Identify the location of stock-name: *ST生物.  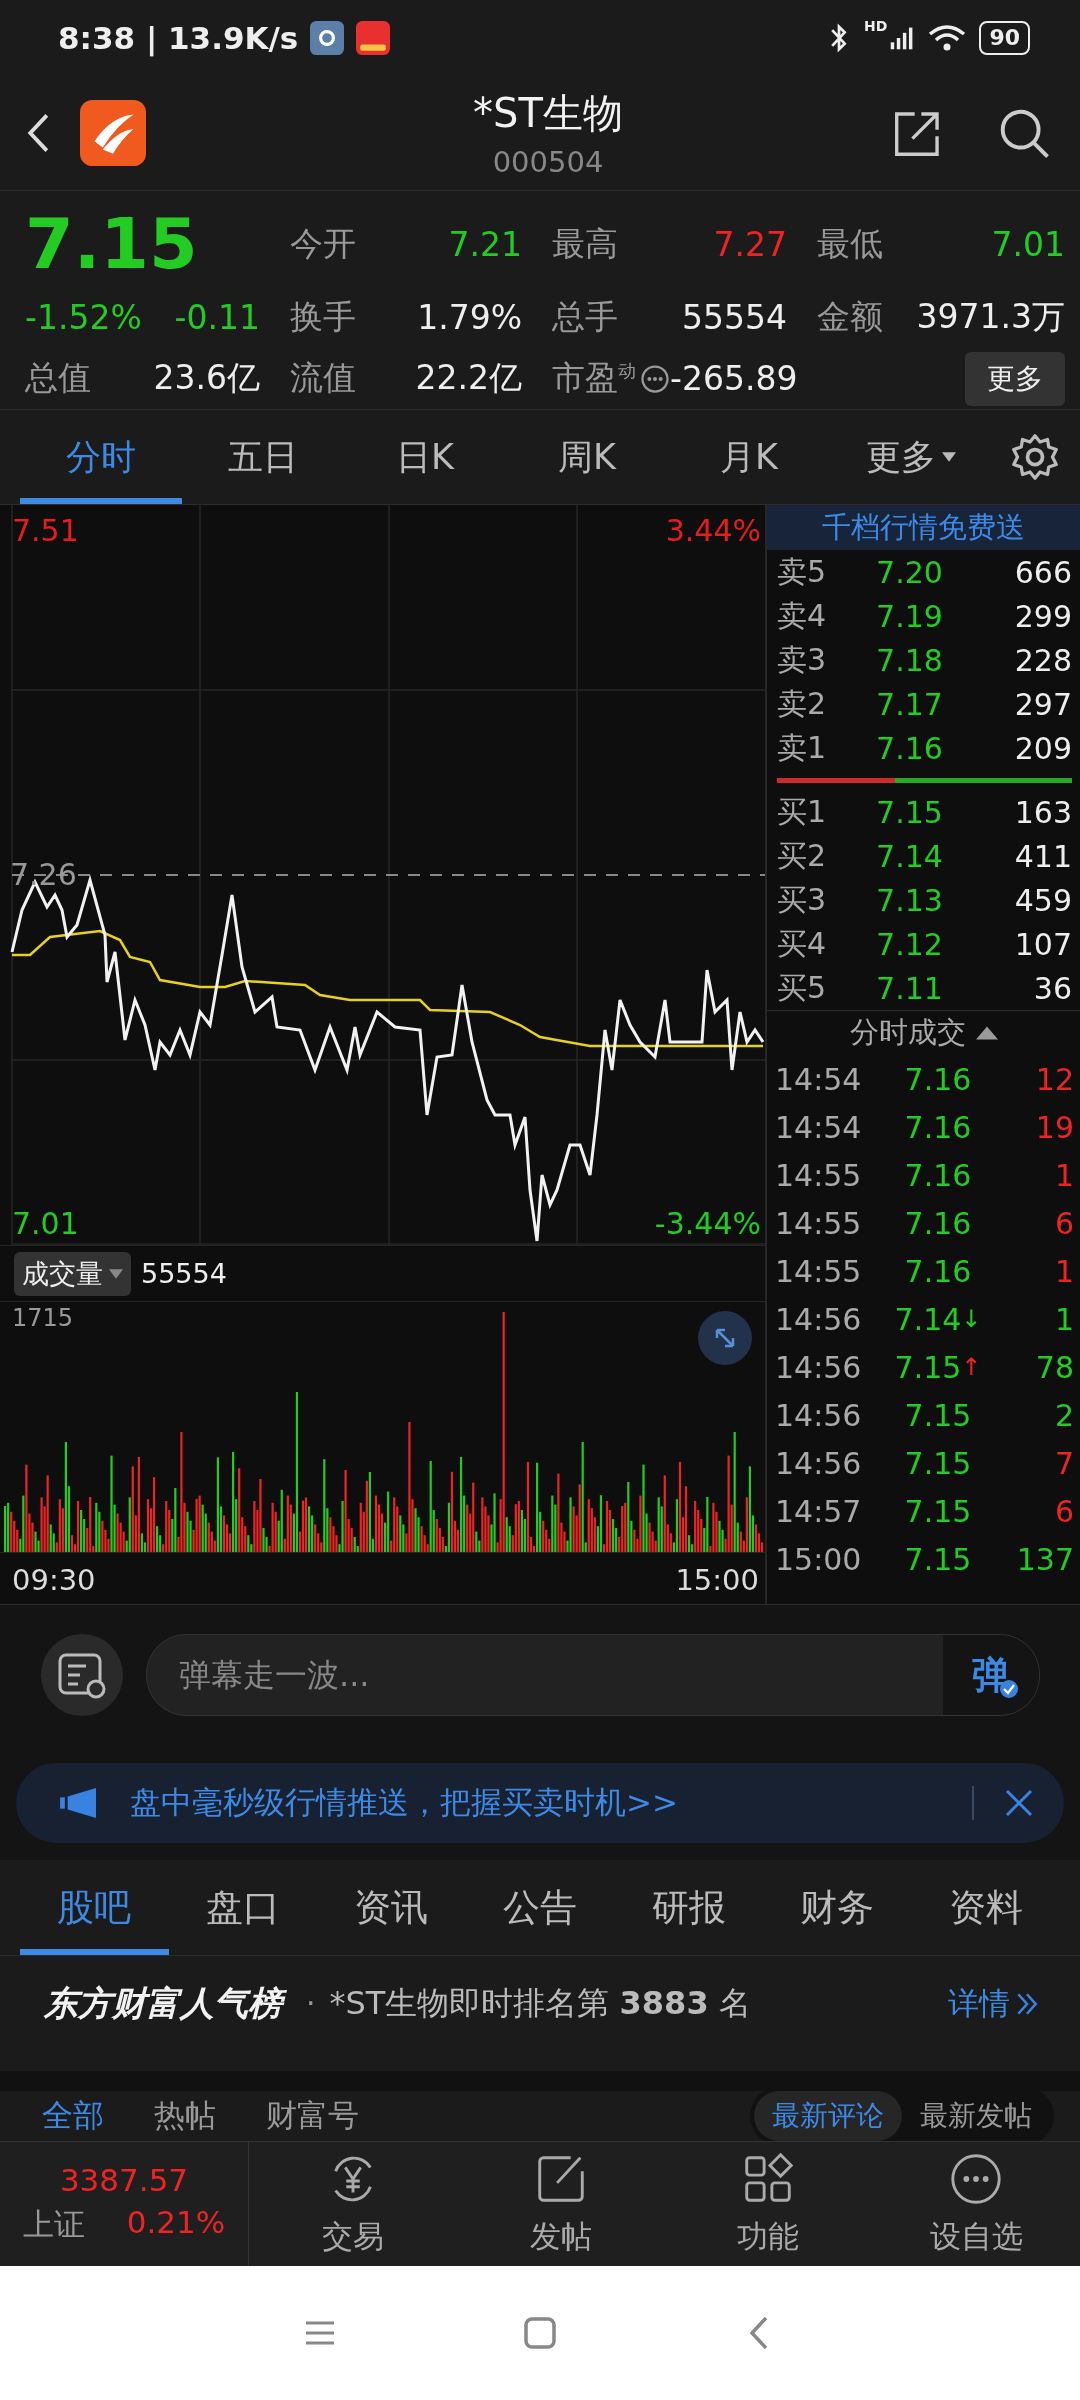
(548, 113).